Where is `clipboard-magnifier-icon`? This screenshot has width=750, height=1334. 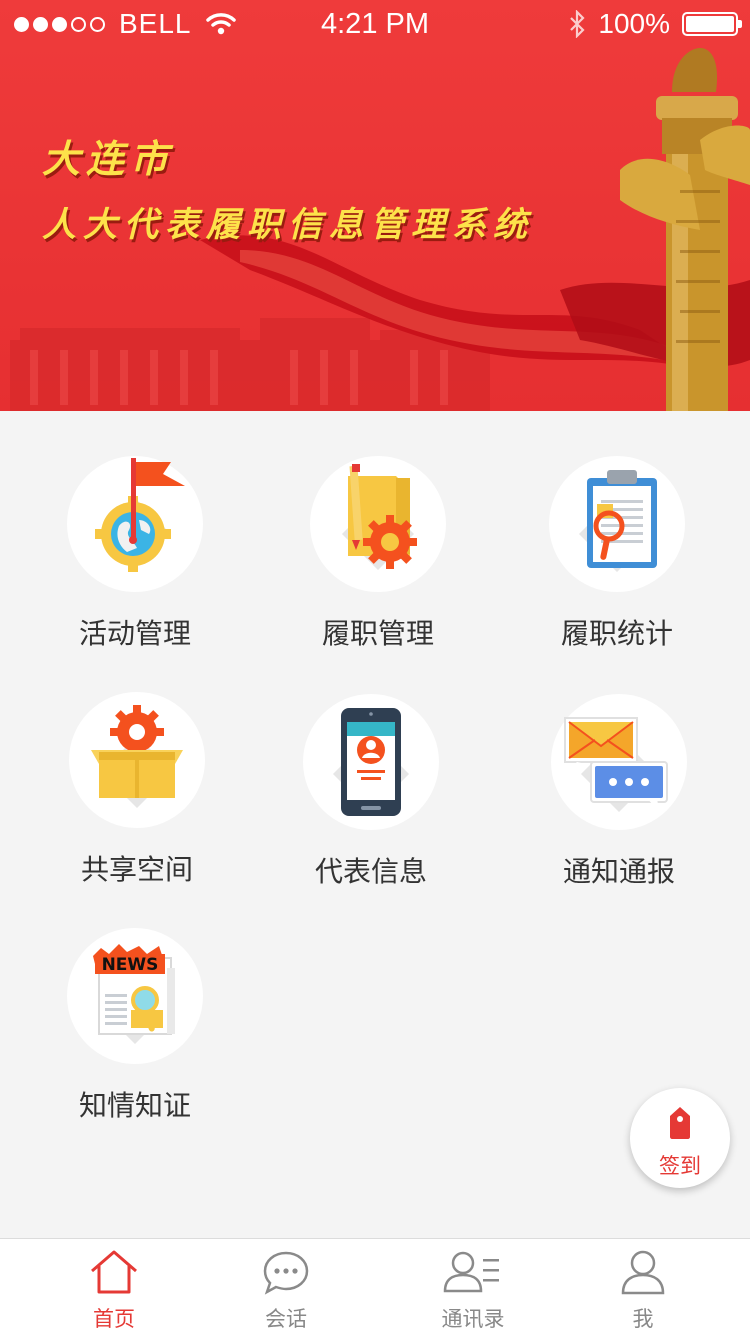 clipboard-magnifier-icon is located at coordinates (617, 524).